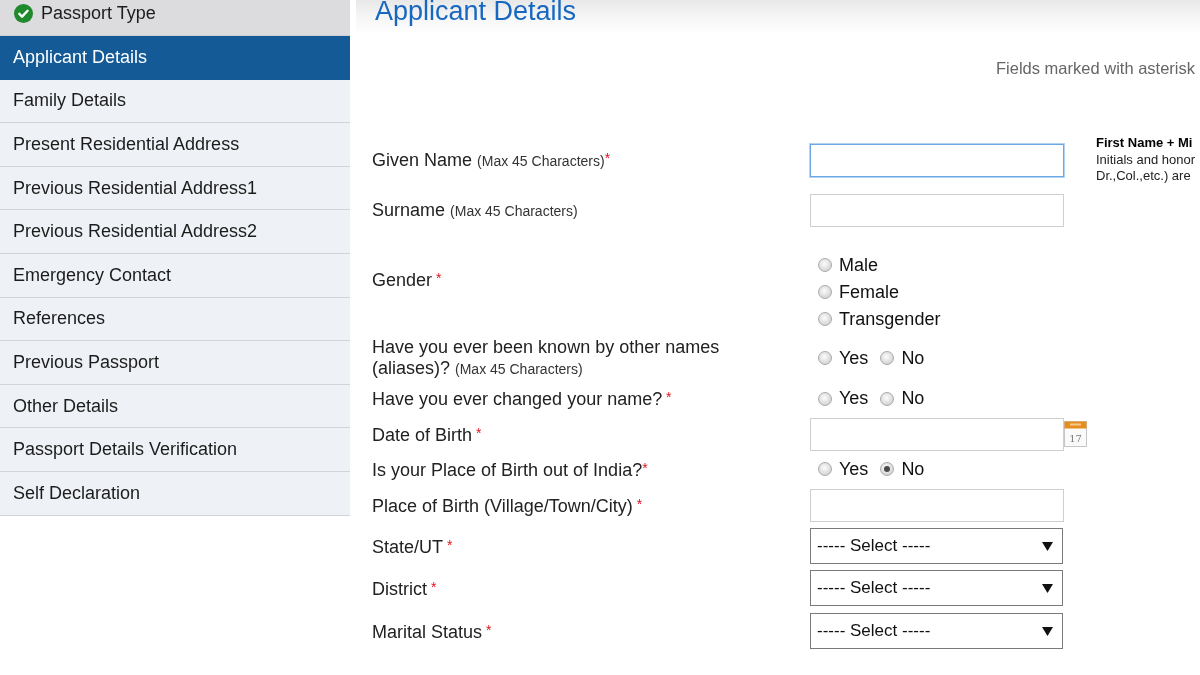 The height and width of the screenshot is (675, 1200). Describe the element at coordinates (412, 546) in the screenshot. I see `field-label: State/UT $^{*}$` at that location.